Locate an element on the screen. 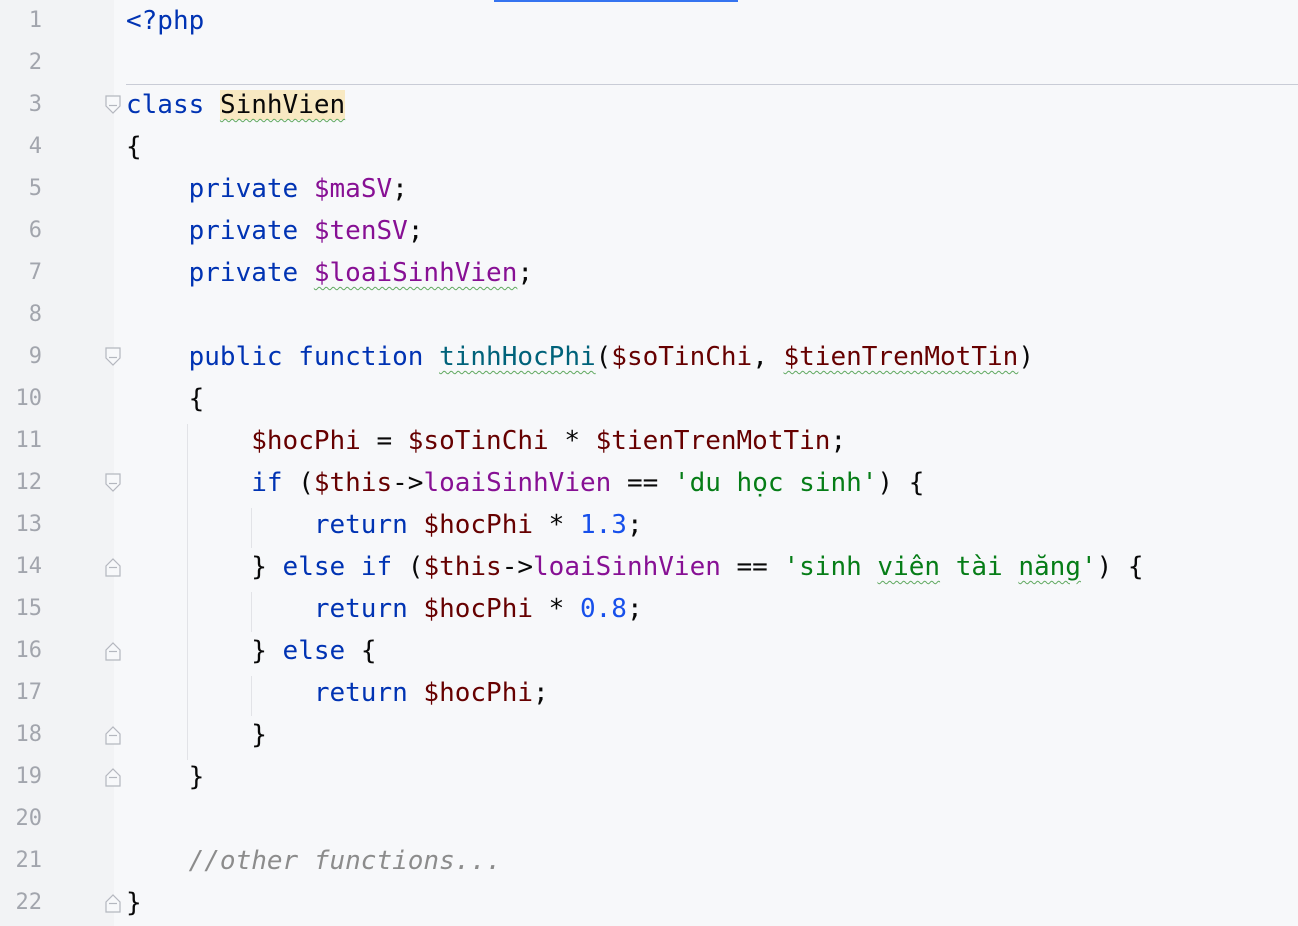 The height and width of the screenshot is (926, 1298). code-token: $loaiSinhVien is located at coordinates (415, 273).